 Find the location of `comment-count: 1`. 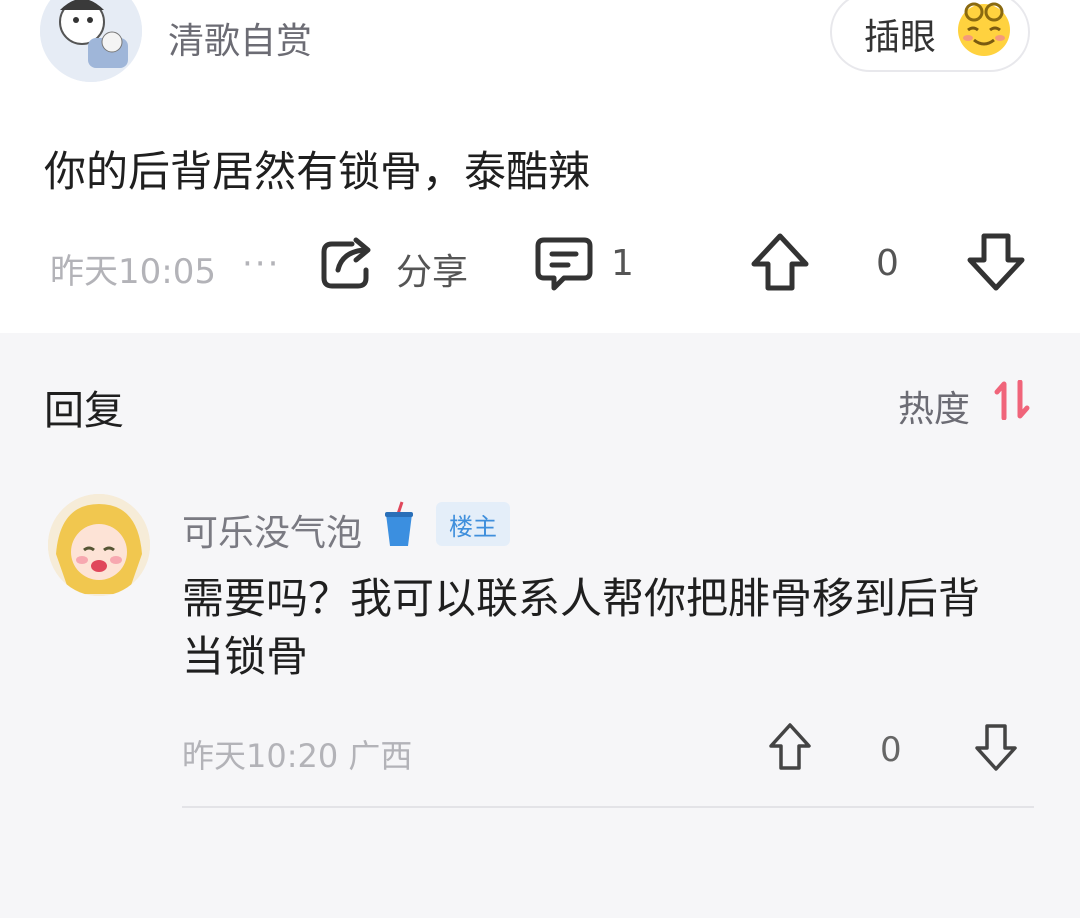

comment-count: 1 is located at coordinates (622, 263).